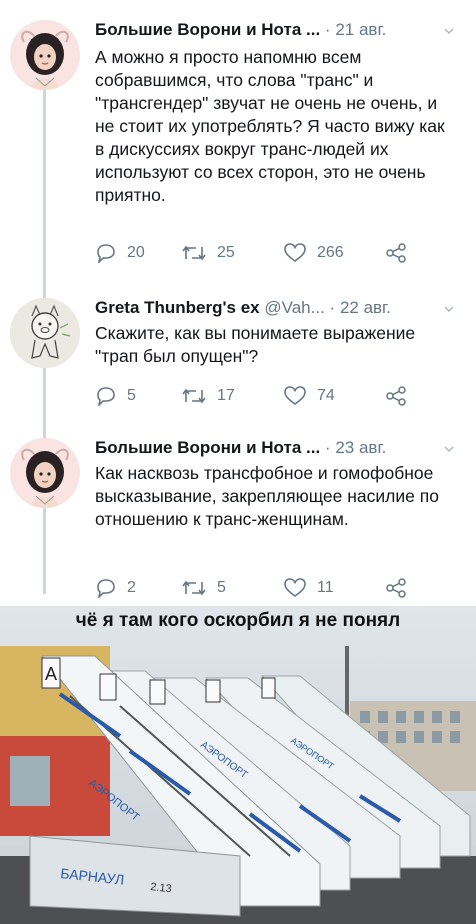 Image resolution: width=476 pixels, height=924 pixels. What do you see at coordinates (260, 398) in the screenshot?
I see `tweet-actions: 5 17 74` at bounding box center [260, 398].